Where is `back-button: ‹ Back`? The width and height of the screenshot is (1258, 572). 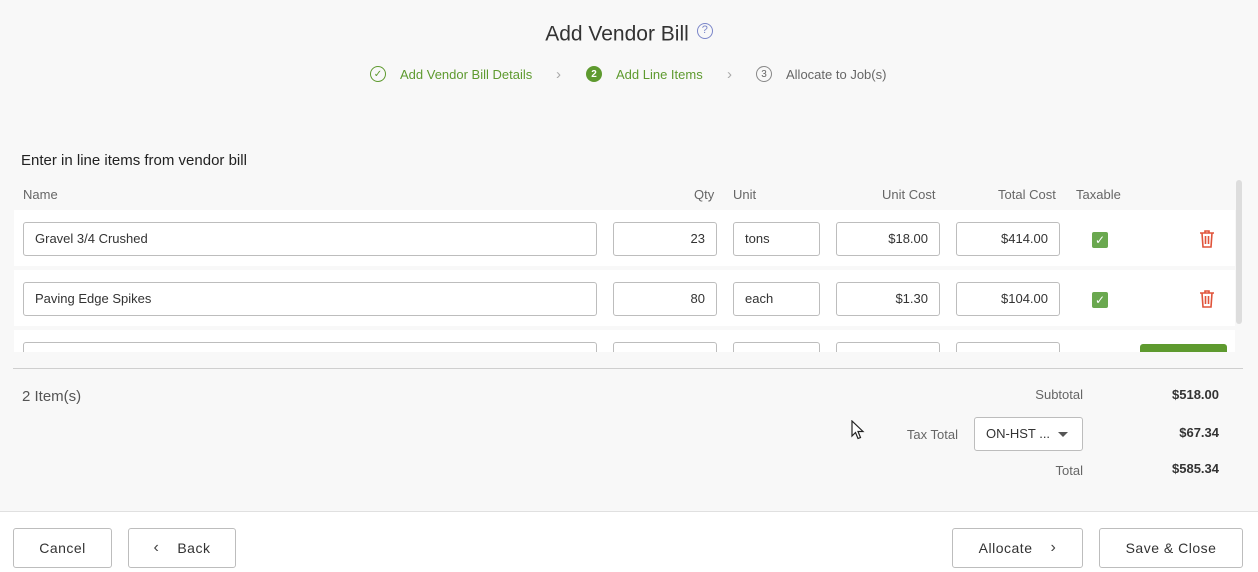
back-button: ‹ Back is located at coordinates (182, 548).